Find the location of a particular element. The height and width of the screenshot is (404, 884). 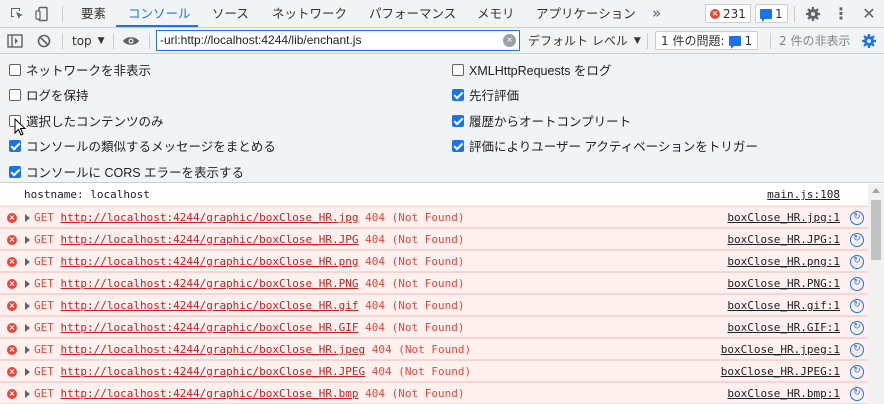

log-source-link: boxClose_HR.PNG:1 is located at coordinates (783, 283).